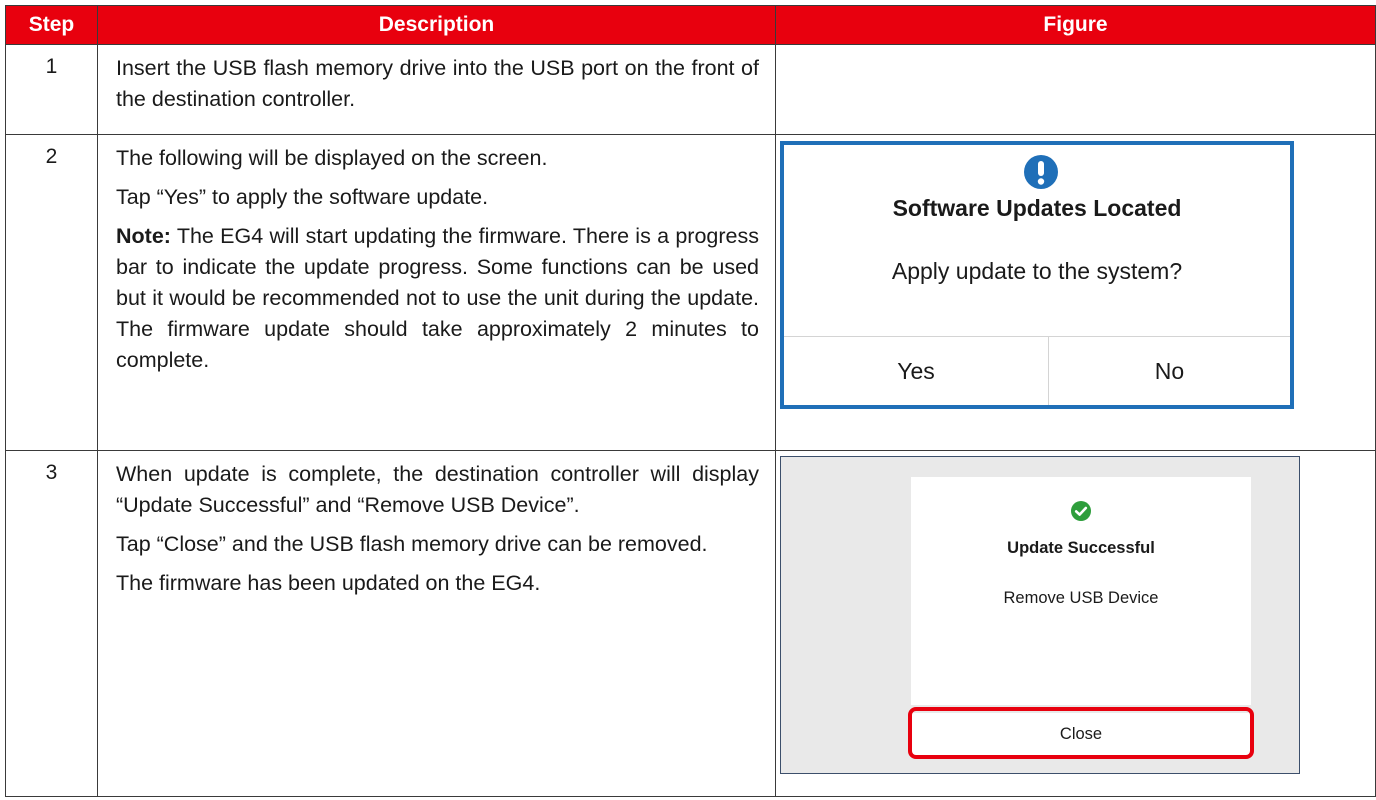  I want to click on no-button: No, so click(1169, 371).